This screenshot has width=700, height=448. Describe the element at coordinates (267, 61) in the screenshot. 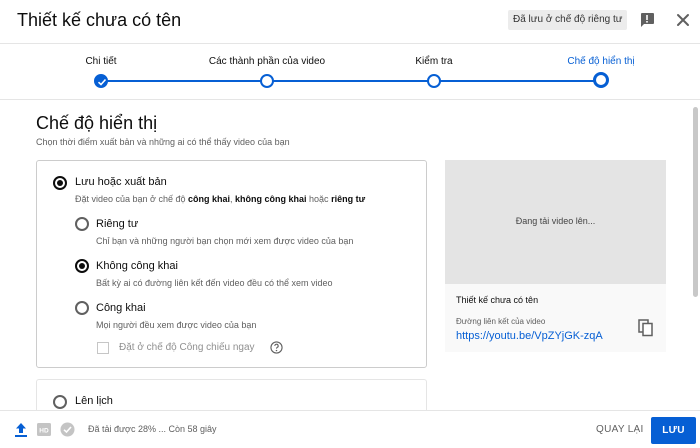

I see `step-elements-label: Các thành phần của video` at that location.